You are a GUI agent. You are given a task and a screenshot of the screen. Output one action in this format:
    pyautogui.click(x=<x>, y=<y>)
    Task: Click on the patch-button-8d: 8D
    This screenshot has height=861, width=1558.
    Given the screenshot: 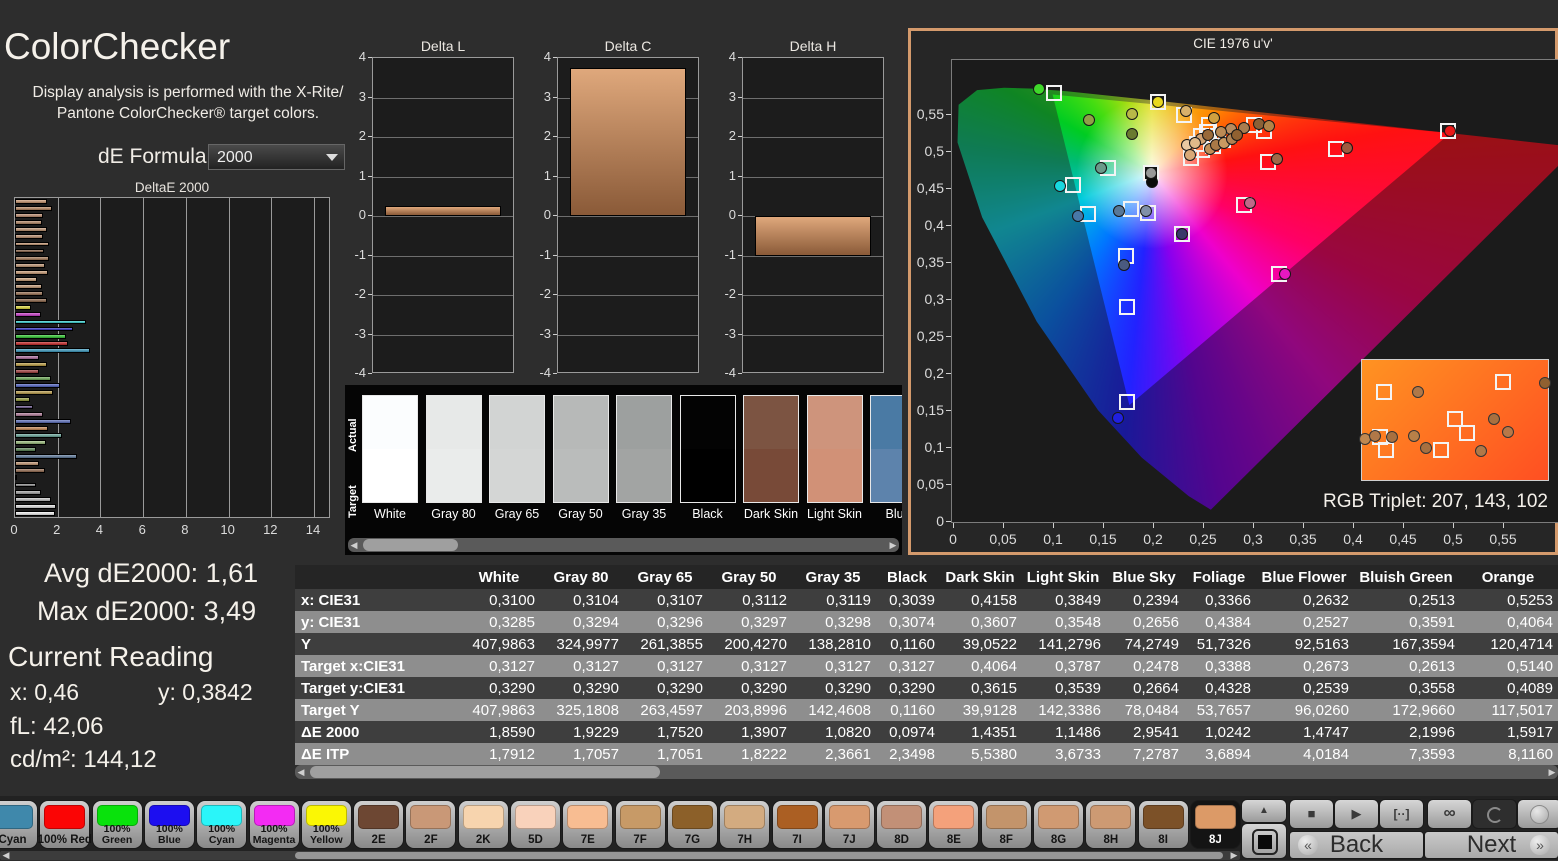 What is the action you would take?
    pyautogui.click(x=901, y=824)
    